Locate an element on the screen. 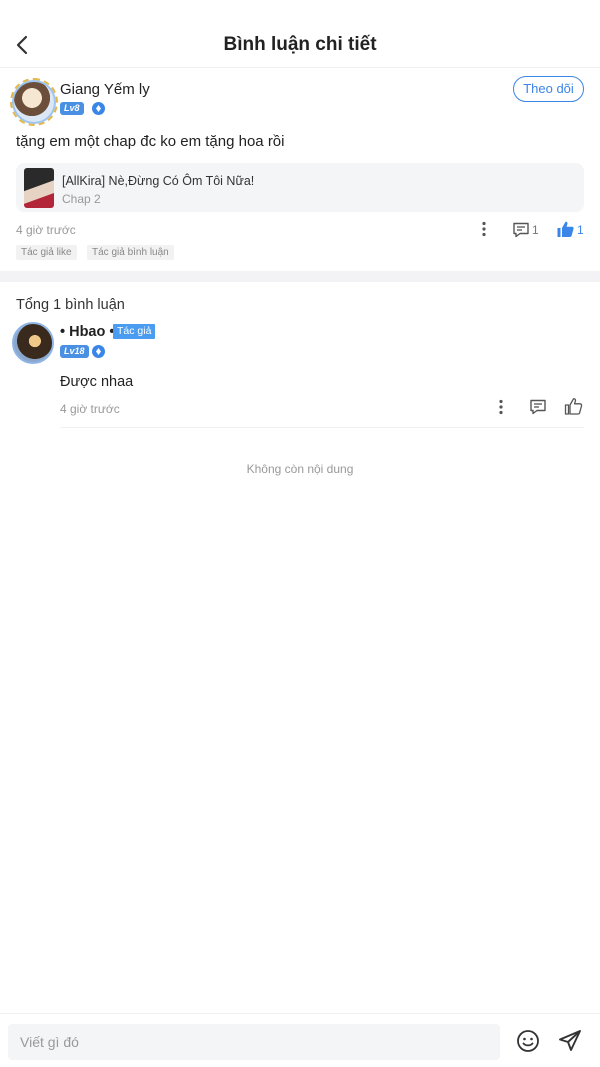 The height and width of the screenshot is (1067, 600). avatar-frame is located at coordinates (34, 102).